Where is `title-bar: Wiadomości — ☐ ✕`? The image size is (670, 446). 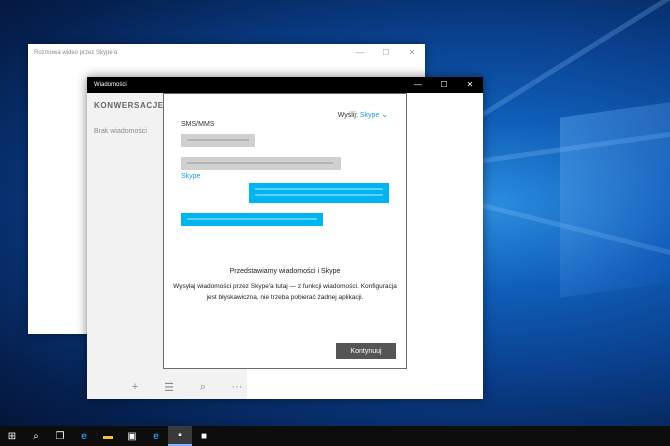 title-bar: Wiadomości — ☐ ✕ is located at coordinates (285, 85).